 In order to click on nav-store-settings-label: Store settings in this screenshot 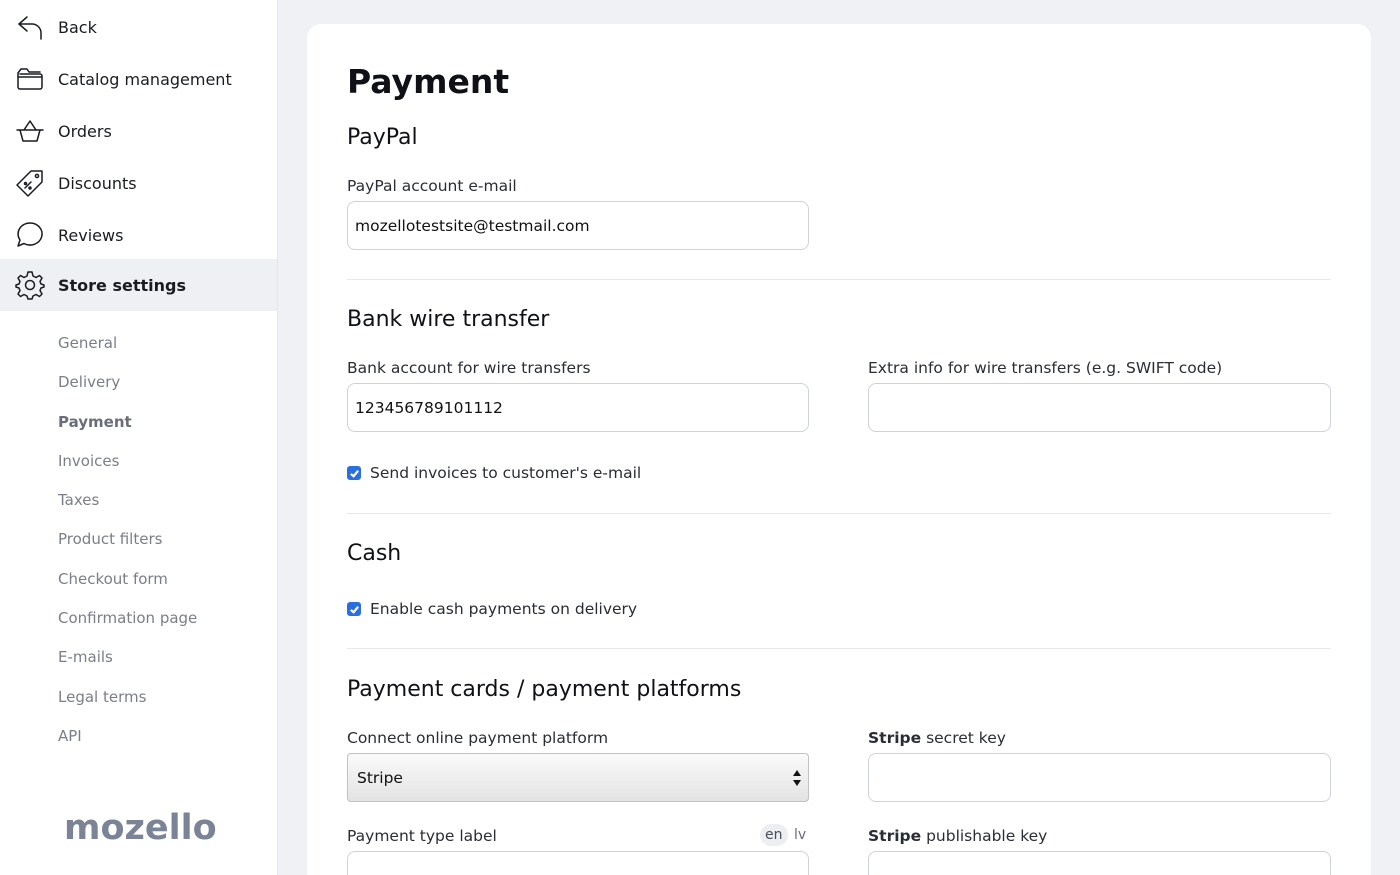, I will do `click(122, 285)`.